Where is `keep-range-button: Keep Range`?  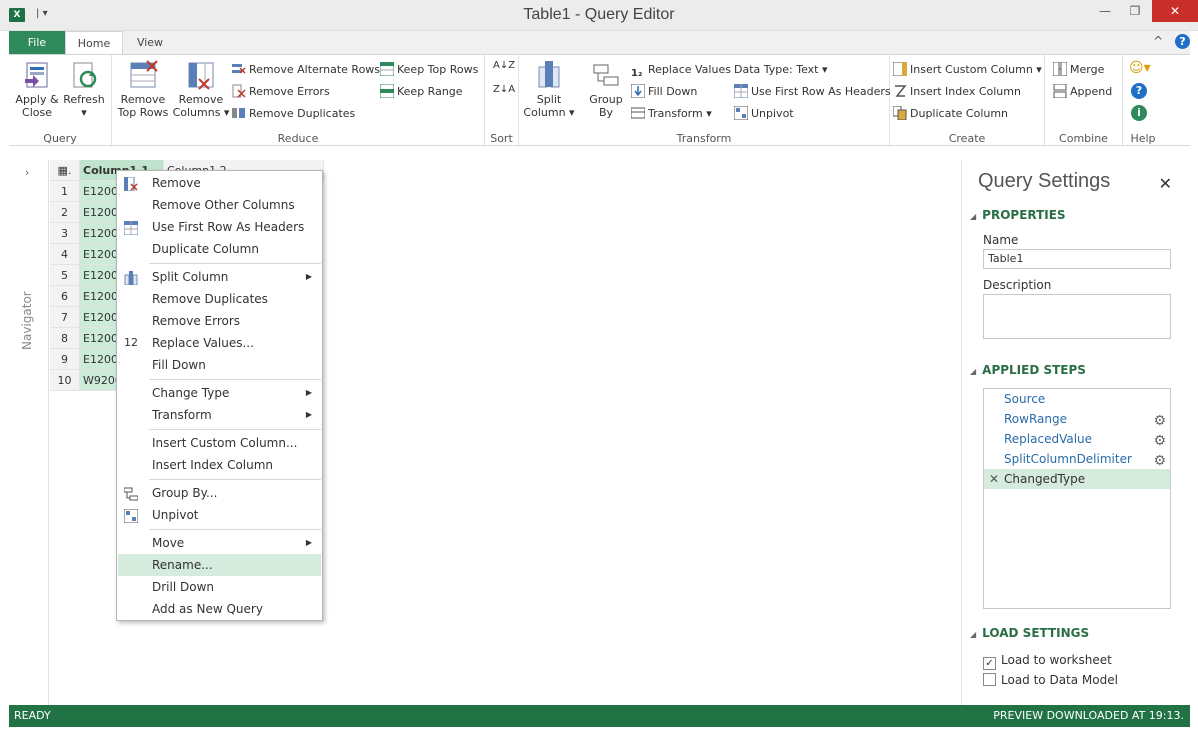
keep-range-button: Keep Range is located at coordinates (421, 92).